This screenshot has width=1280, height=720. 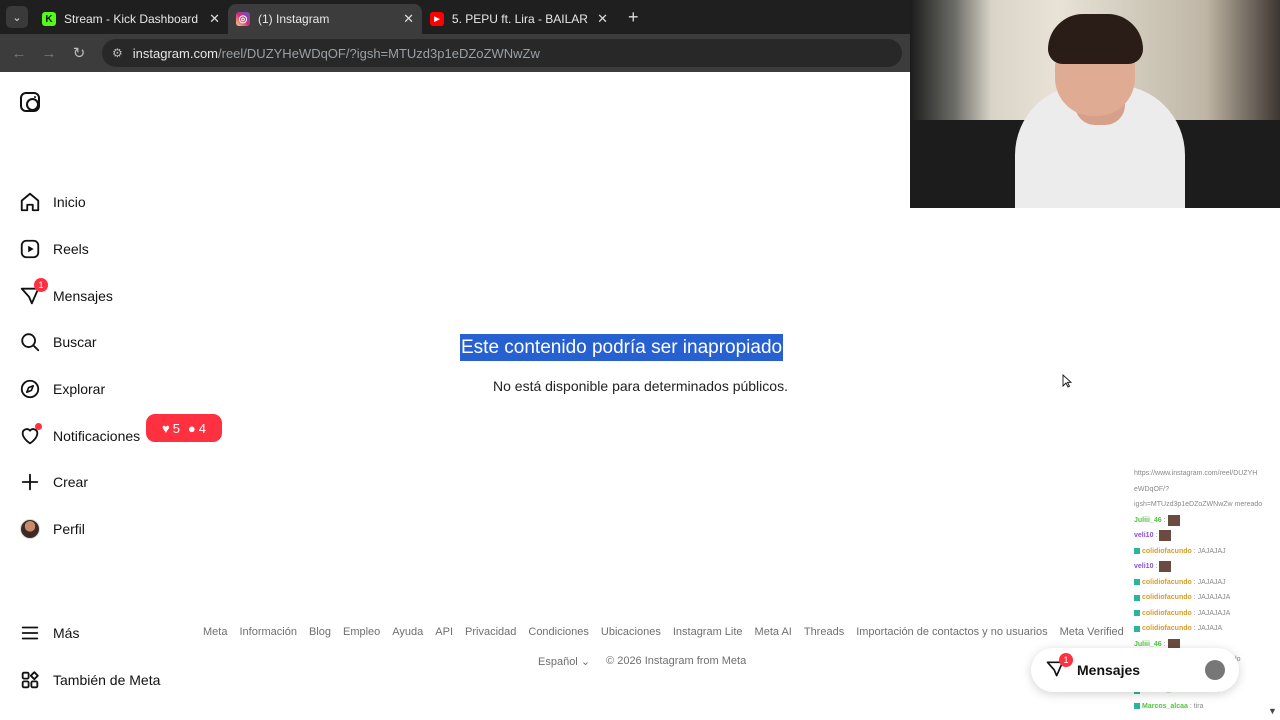 What do you see at coordinates (30, 202) in the screenshot?
I see `home-icon` at bounding box center [30, 202].